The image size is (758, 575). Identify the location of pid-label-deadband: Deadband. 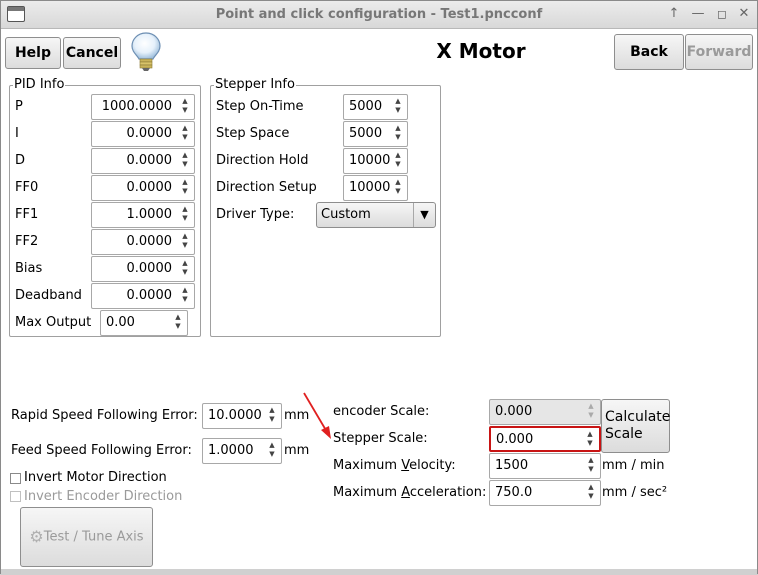
(48, 295).